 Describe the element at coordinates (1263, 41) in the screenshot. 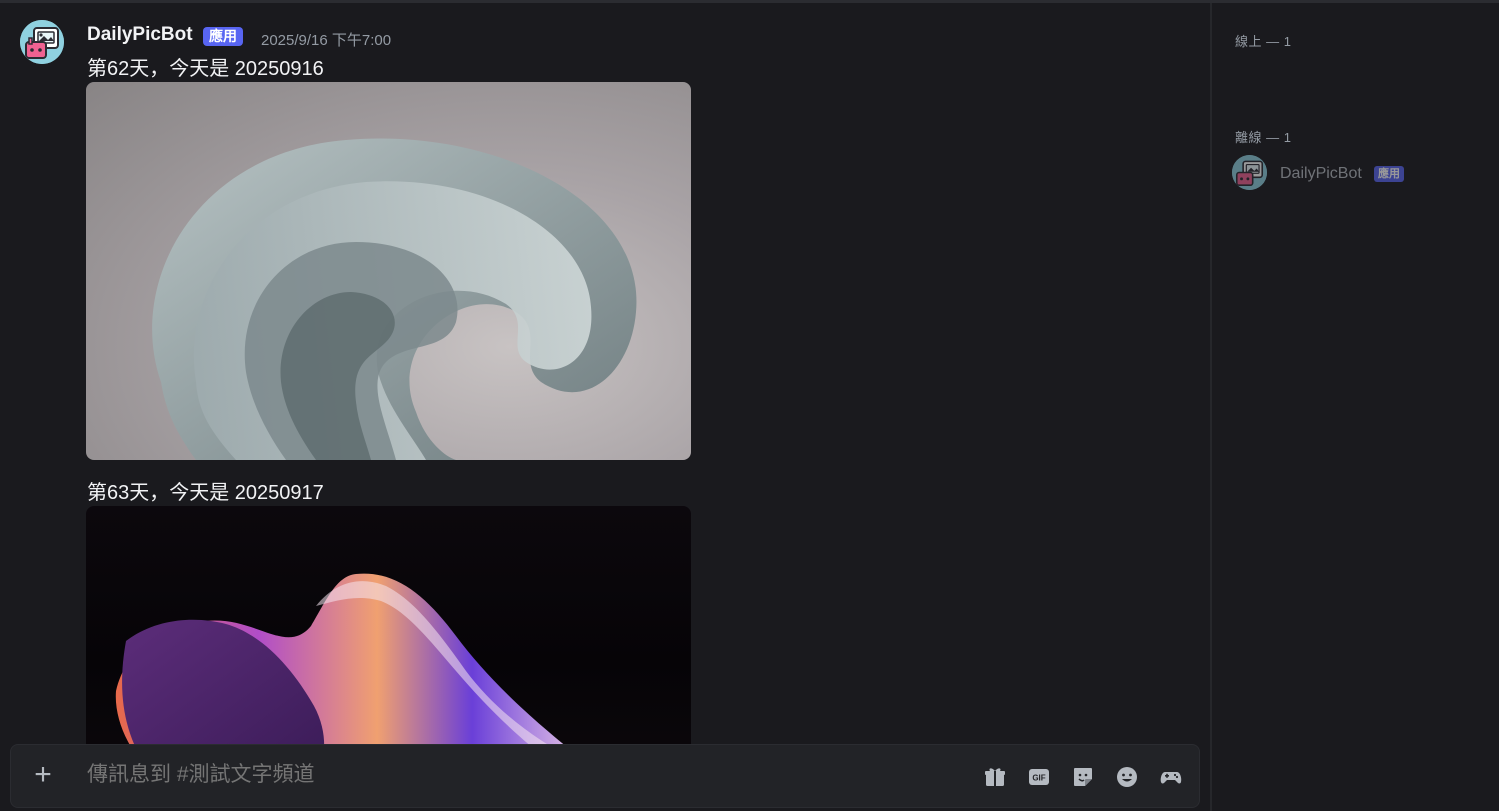

I see `online-section-header: 線上 — 1` at that location.